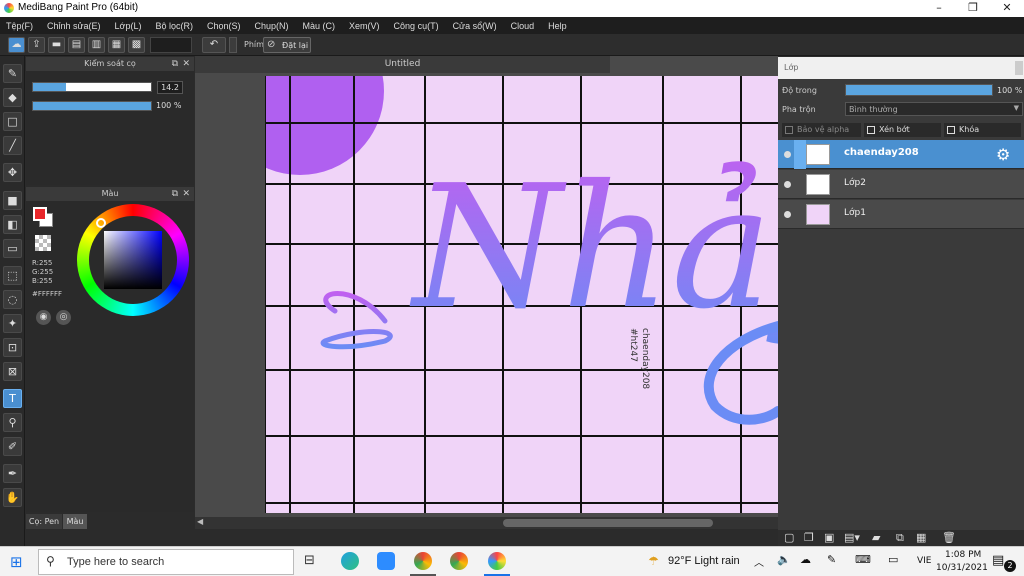 The width and height of the screenshot is (1024, 576). I want to click on select-rect-tool-icon: ⬚, so click(12, 275).